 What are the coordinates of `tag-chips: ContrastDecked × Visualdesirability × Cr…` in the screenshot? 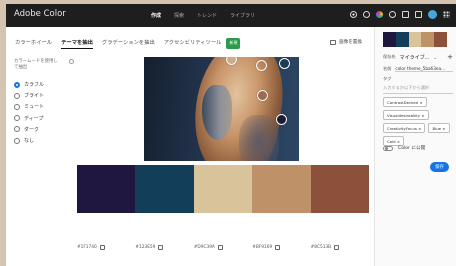 It's located at (419, 121).